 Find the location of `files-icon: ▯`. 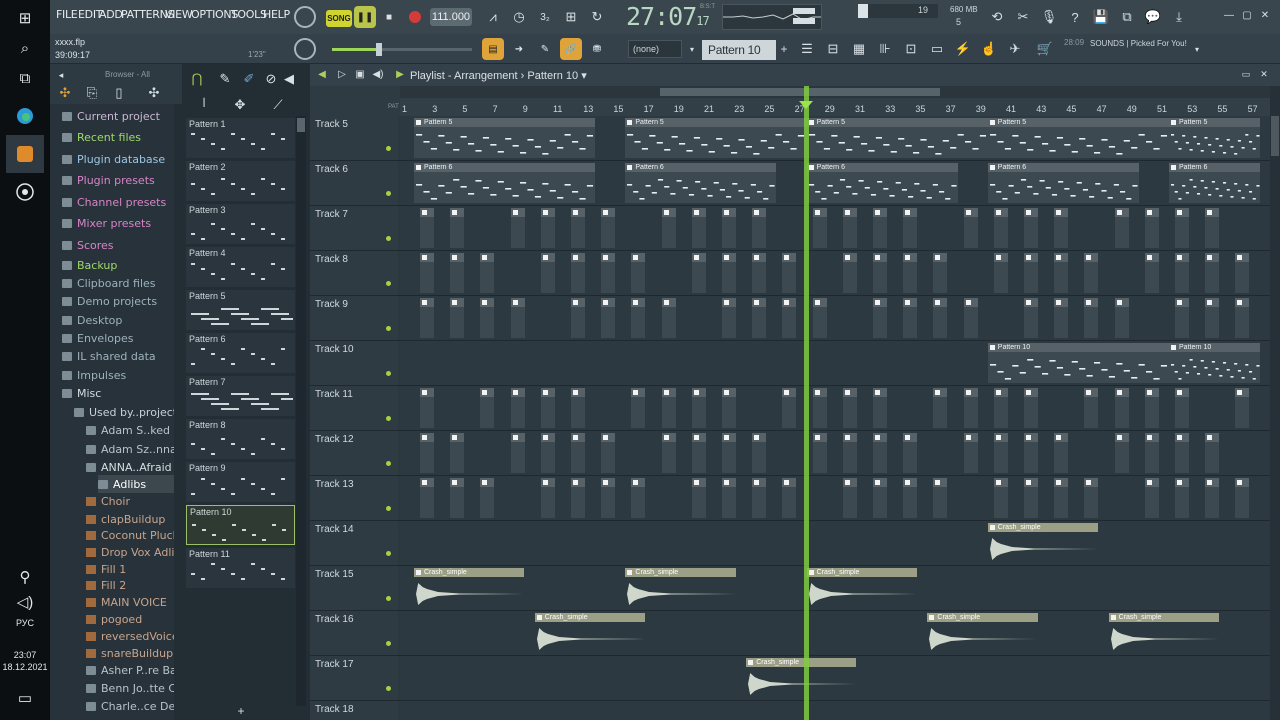

files-icon: ▯ is located at coordinates (119, 92).